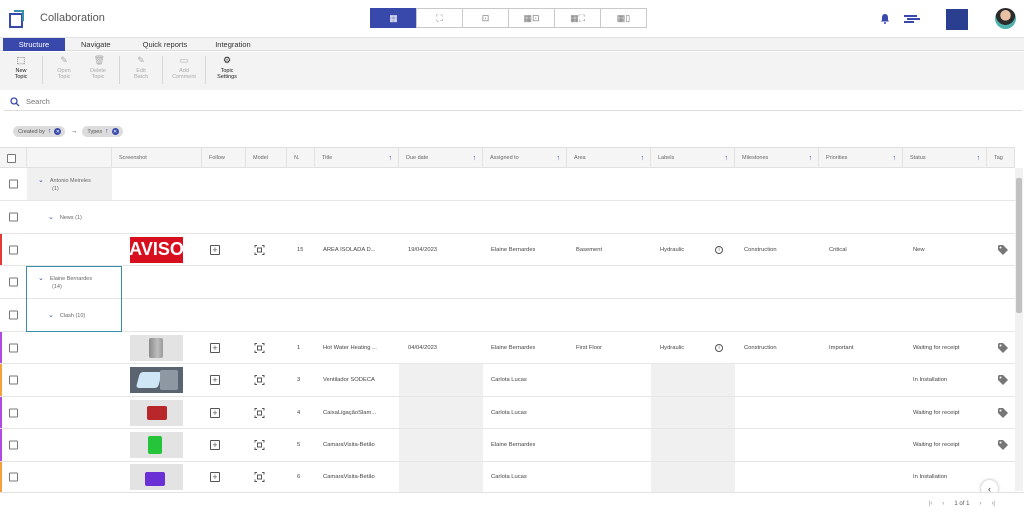 The image size is (1024, 517). Describe the element at coordinates (393, 18) in the screenshot. I see `grid-view-button: ▦` at that location.